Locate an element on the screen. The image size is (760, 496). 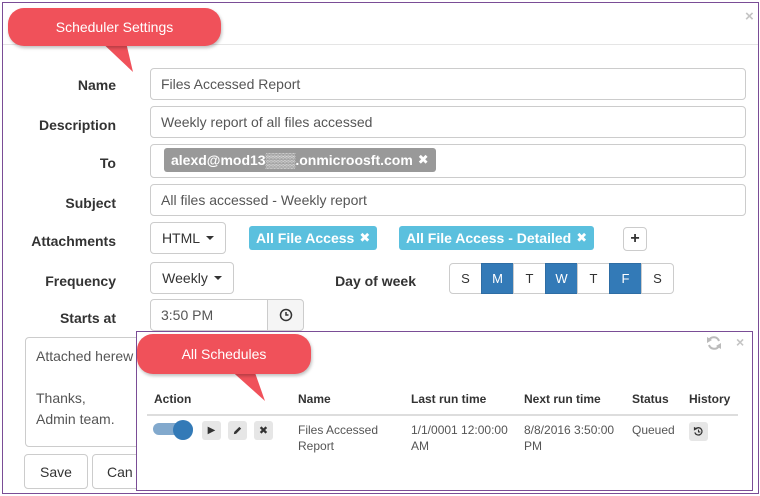
edit-schedule-button is located at coordinates (237, 430).